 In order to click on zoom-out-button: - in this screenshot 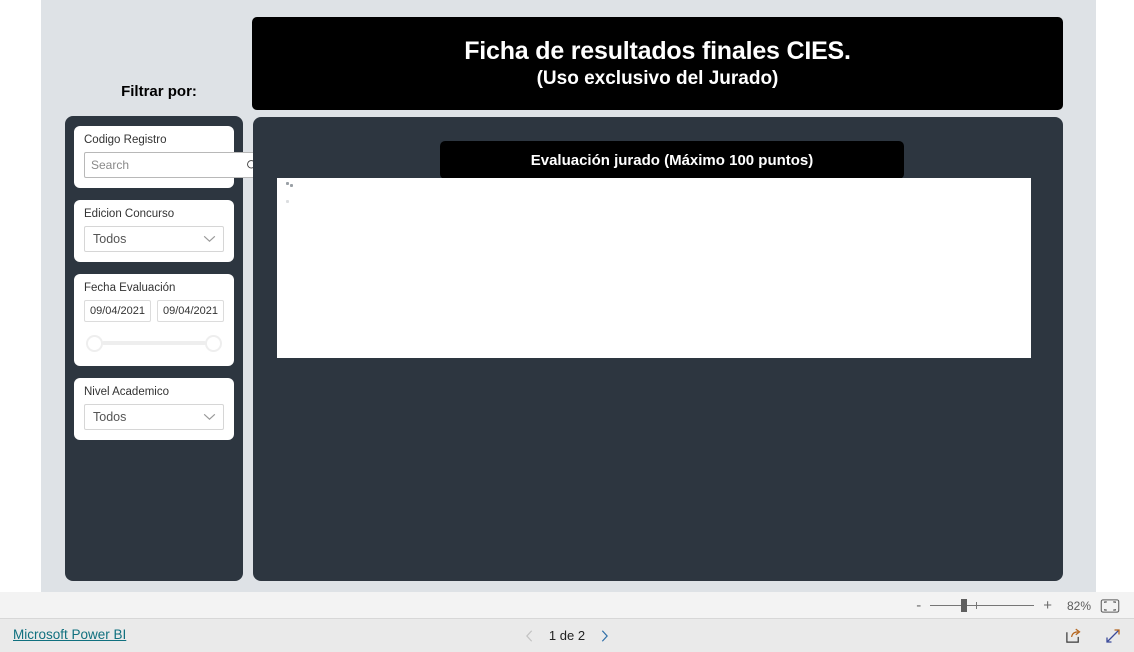, I will do `click(918, 605)`.